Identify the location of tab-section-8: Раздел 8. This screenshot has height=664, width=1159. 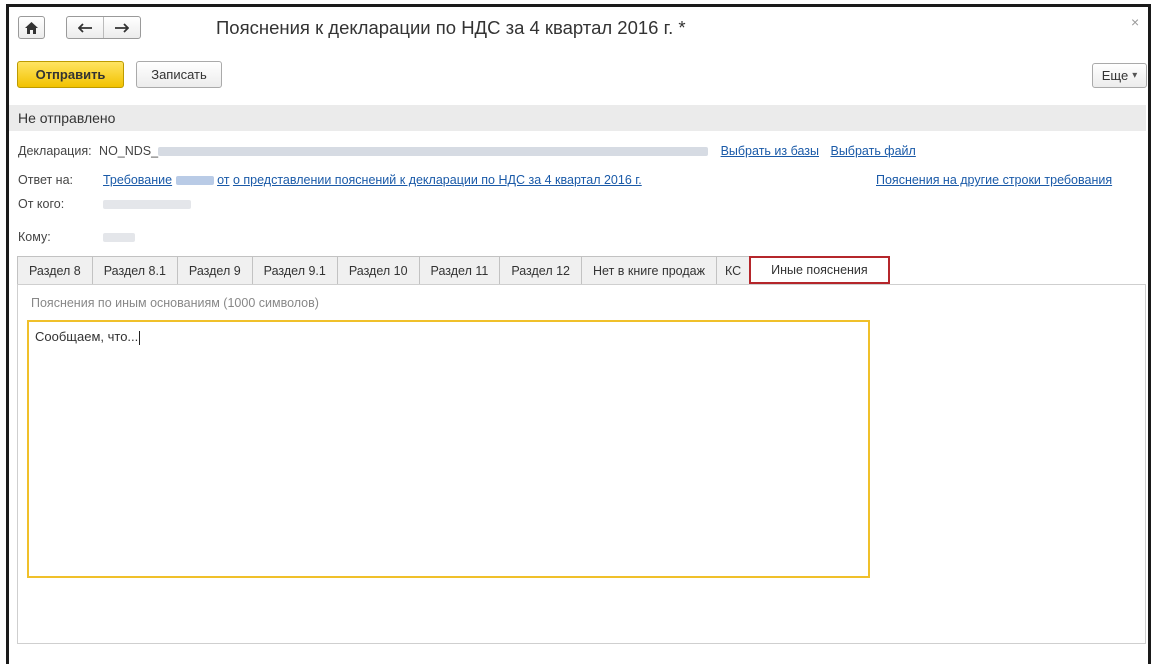
(55, 270).